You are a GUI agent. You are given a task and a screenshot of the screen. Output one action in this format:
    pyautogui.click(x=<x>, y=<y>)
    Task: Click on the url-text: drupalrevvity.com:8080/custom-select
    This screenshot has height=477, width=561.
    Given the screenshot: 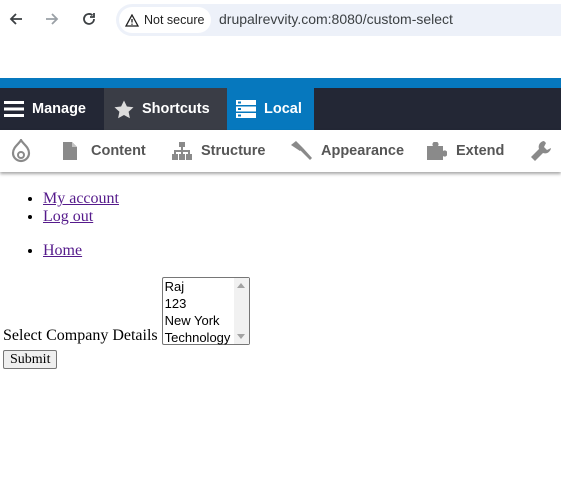 What is the action you would take?
    pyautogui.click(x=336, y=19)
    